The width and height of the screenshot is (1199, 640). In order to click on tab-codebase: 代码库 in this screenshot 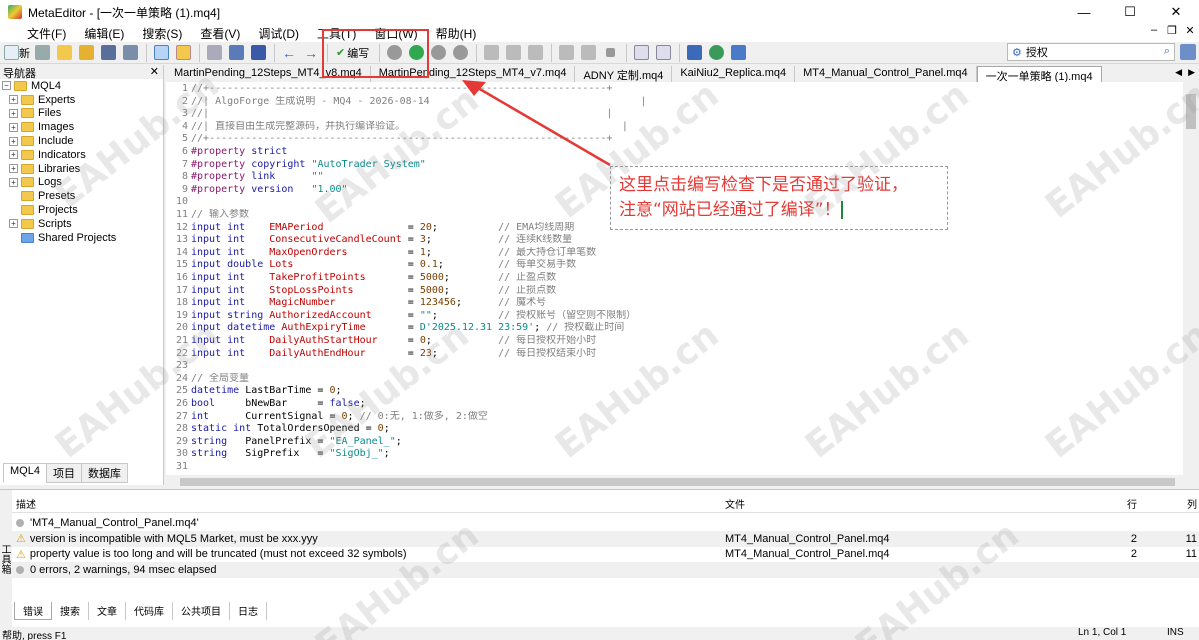, I will do `click(149, 611)`.